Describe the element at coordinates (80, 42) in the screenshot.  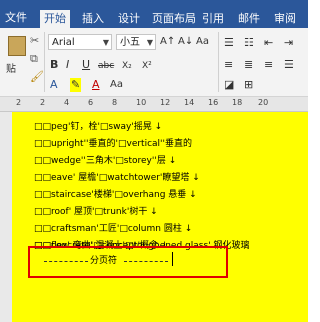
I see `font-name-select: Arial ▼` at that location.